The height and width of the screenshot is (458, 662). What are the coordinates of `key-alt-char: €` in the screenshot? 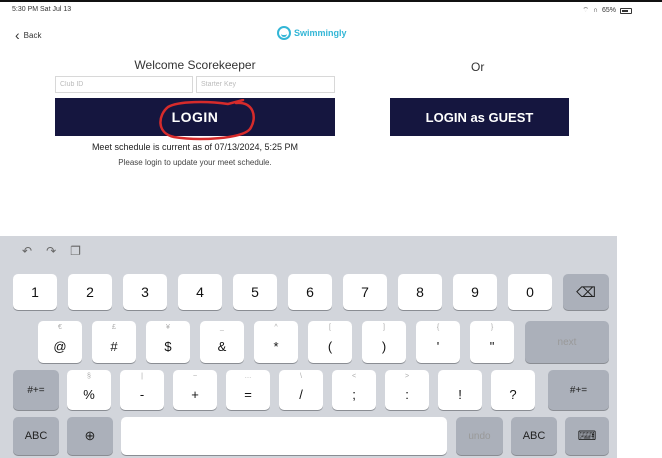 It's located at (60, 327).